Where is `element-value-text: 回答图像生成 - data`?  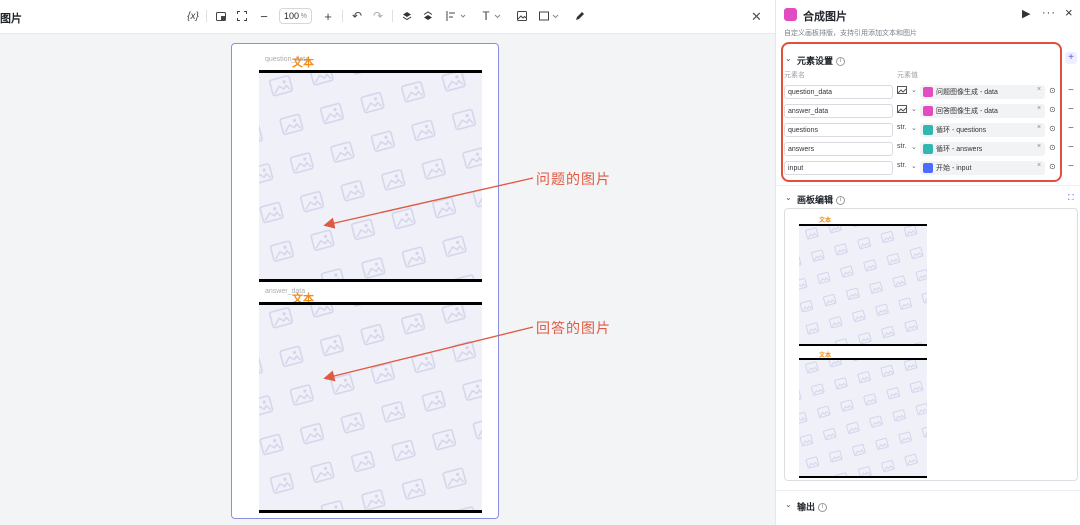
element-value-text: 回答图像生成 - data is located at coordinates (967, 111).